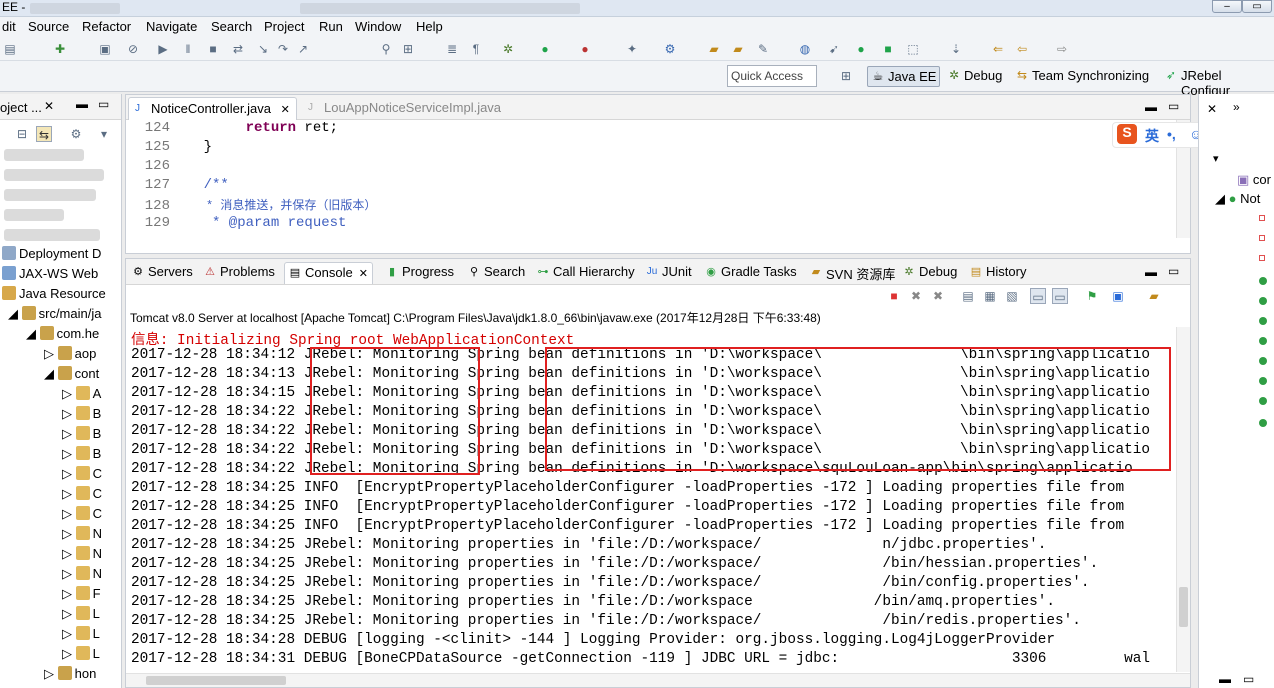  What do you see at coordinates (1082, 76) in the screenshot?
I see `perspective-team-sync: ⇆ Team Synchronizing` at bounding box center [1082, 76].